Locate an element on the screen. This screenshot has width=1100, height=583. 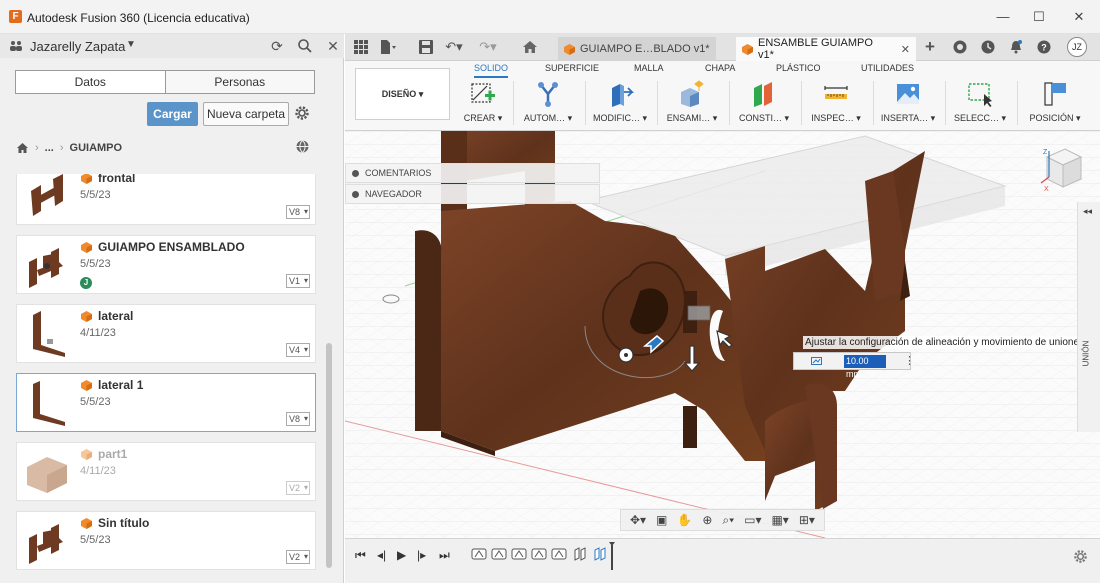
orbit-icon: ✥▾ is located at coordinates (638, 520).